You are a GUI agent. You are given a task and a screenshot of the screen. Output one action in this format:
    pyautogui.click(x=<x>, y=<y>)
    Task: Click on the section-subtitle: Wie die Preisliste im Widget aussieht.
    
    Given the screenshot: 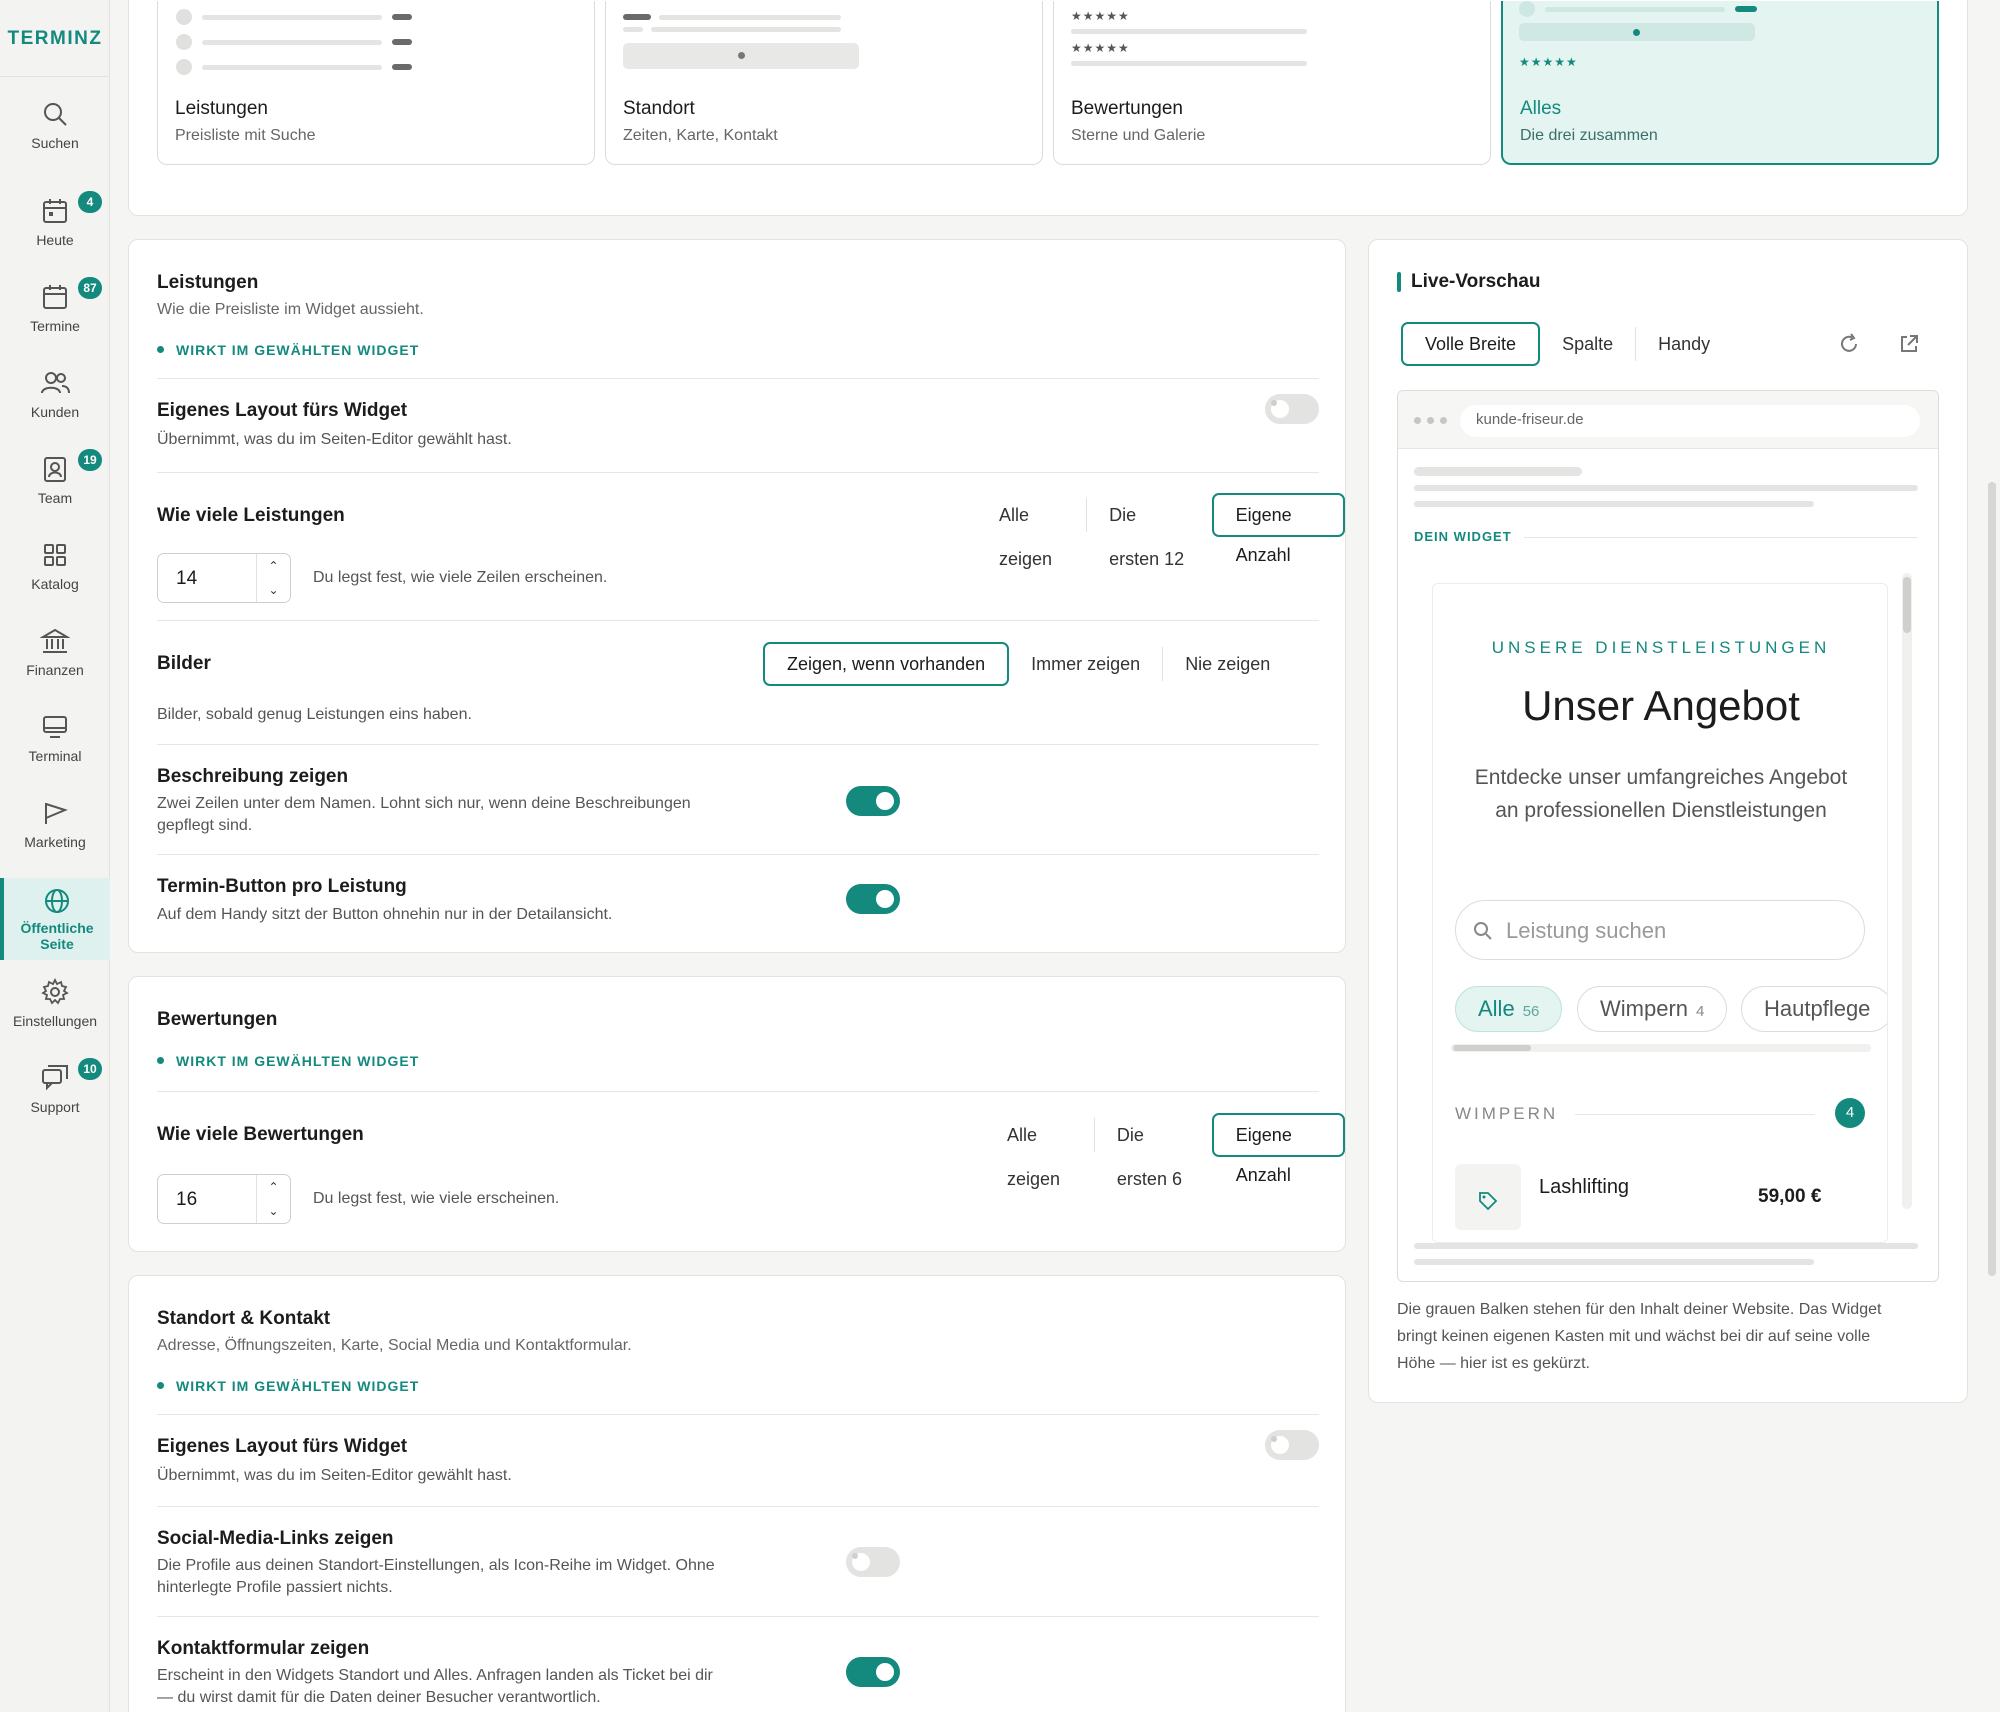 What is the action you would take?
    pyautogui.click(x=290, y=309)
    